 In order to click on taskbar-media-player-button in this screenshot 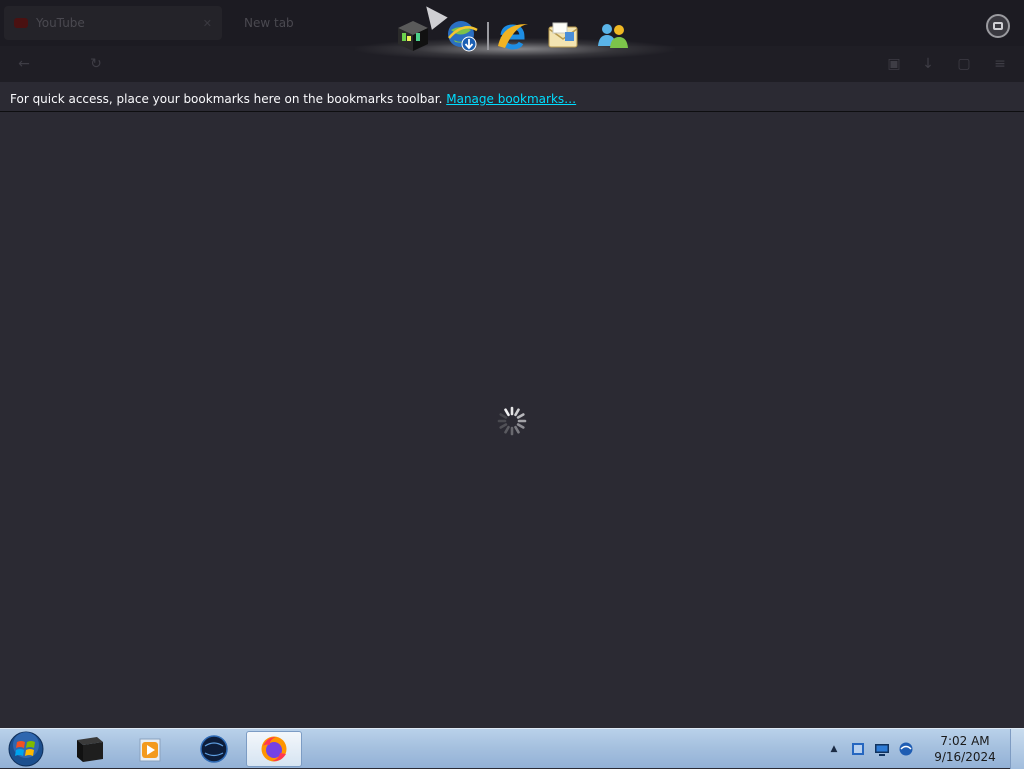, I will do `click(150, 749)`.